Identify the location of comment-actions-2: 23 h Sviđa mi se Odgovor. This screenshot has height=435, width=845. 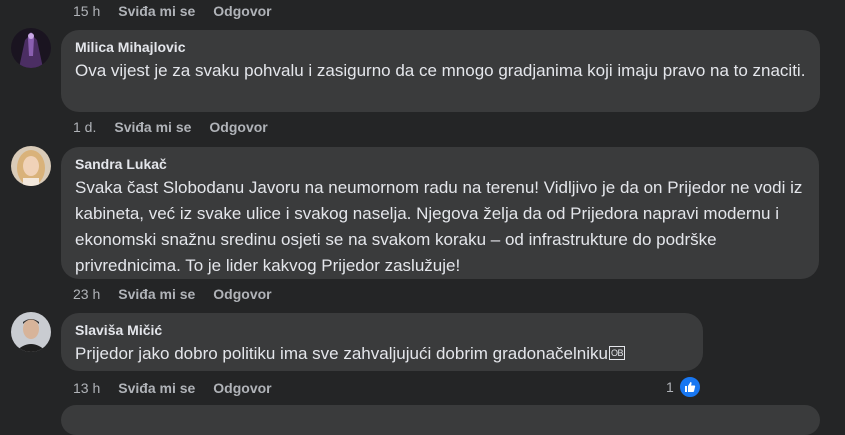
(172, 294).